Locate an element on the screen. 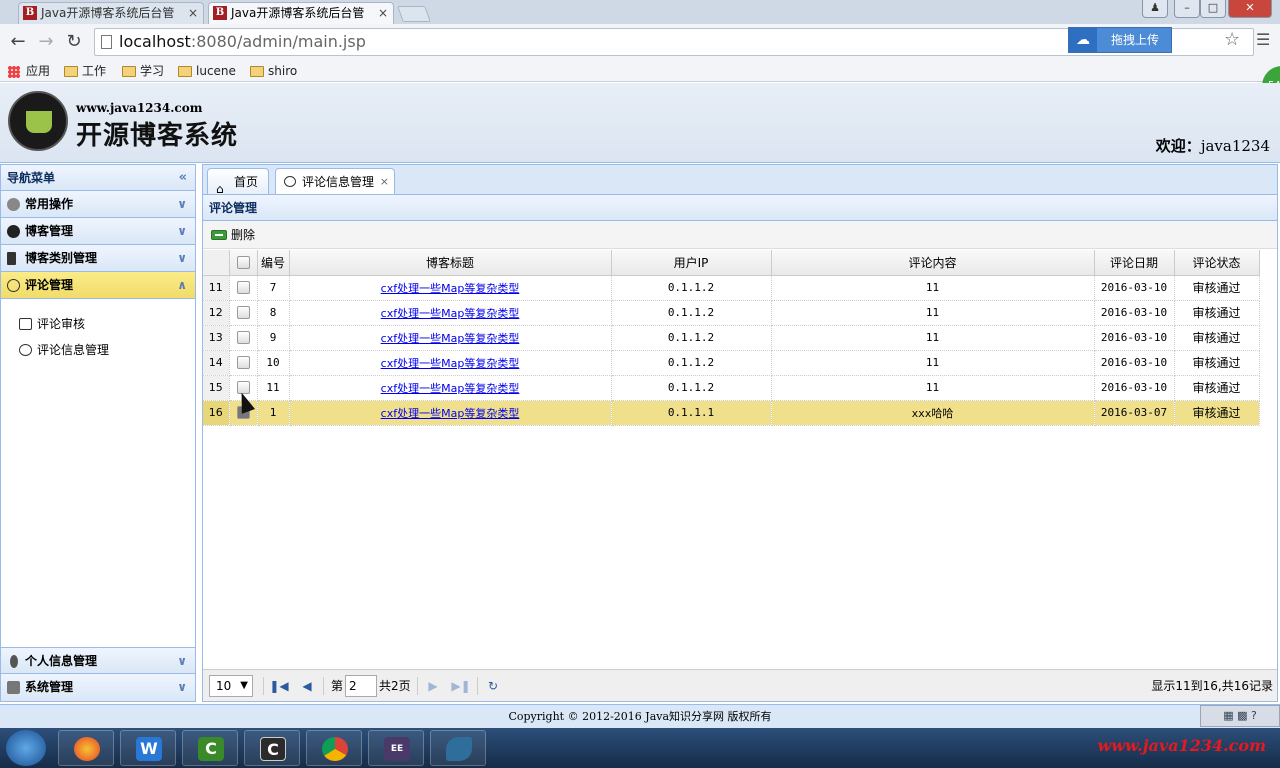 The height and width of the screenshot is (768, 1280). bookmark-label: 应用 is located at coordinates (38, 71).